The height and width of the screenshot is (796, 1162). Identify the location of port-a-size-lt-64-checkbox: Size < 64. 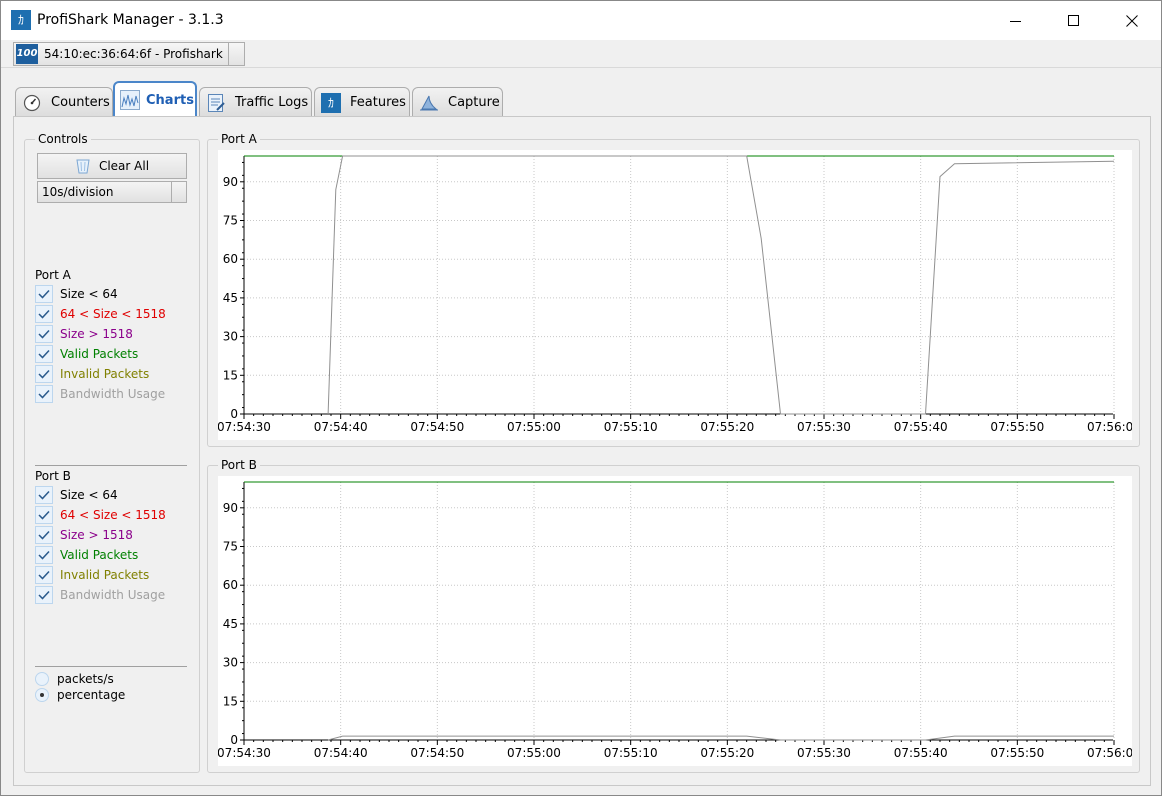
(76, 294).